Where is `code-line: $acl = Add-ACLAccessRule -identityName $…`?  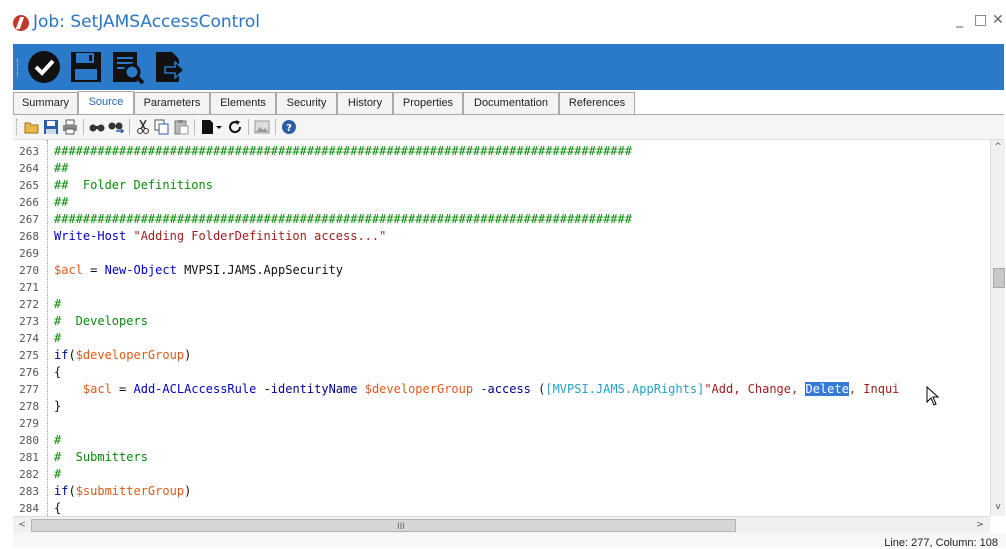
code-line: $acl = Add-ACLAccessRule -identityName $… is located at coordinates (476, 389).